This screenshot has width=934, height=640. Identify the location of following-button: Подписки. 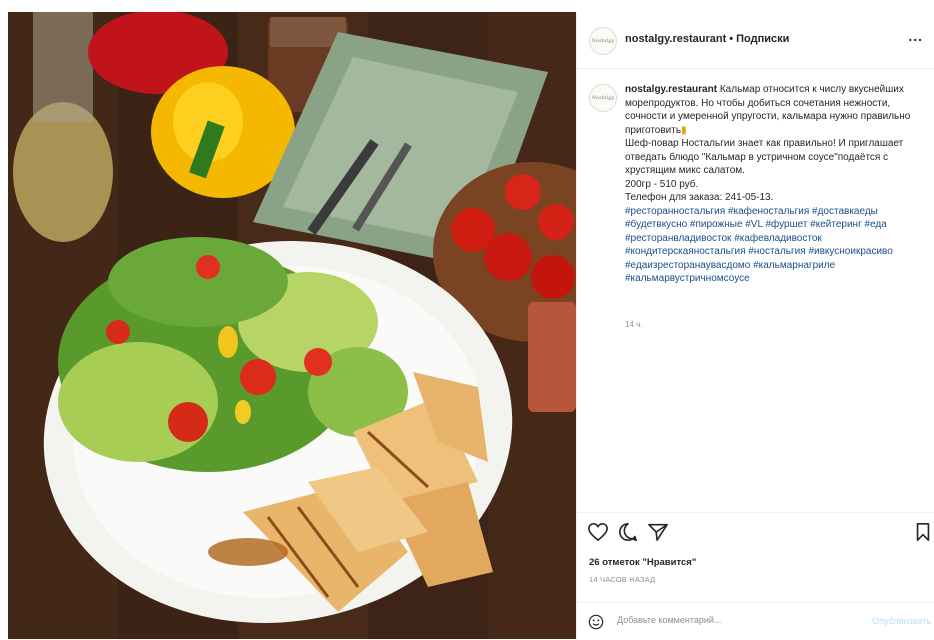
(762, 39).